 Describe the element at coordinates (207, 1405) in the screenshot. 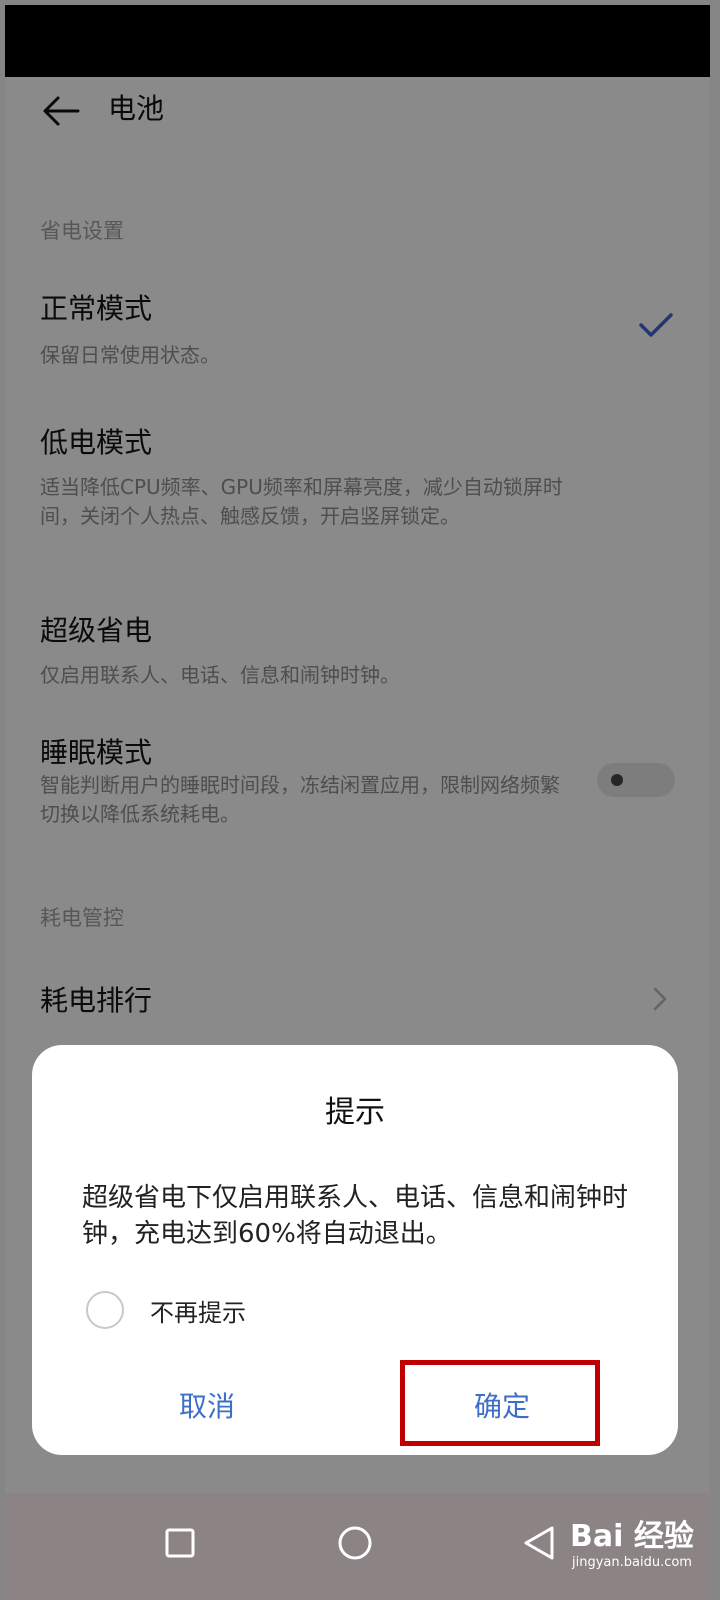

I see `cancel-button: 取消` at that location.